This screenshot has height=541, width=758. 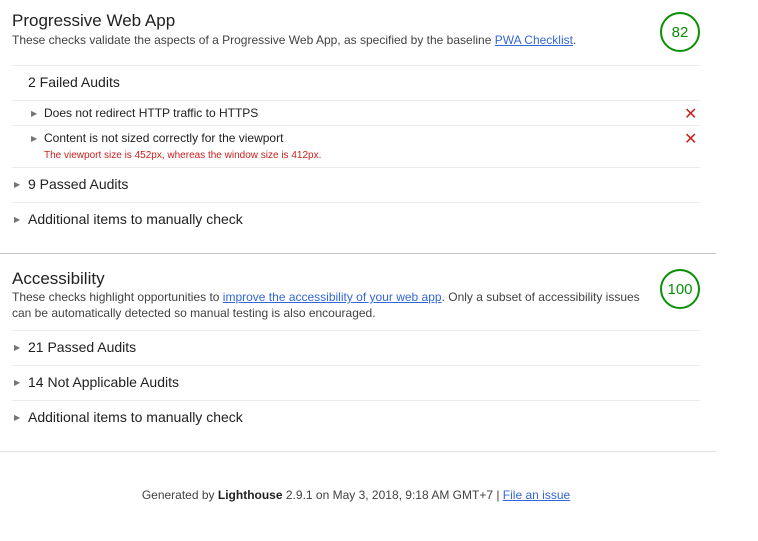 What do you see at coordinates (392, 495) in the screenshot?
I see `footer-version-date: 2.9.1 on May 3, 2018, 9:18 AM GMT+7 |` at bounding box center [392, 495].